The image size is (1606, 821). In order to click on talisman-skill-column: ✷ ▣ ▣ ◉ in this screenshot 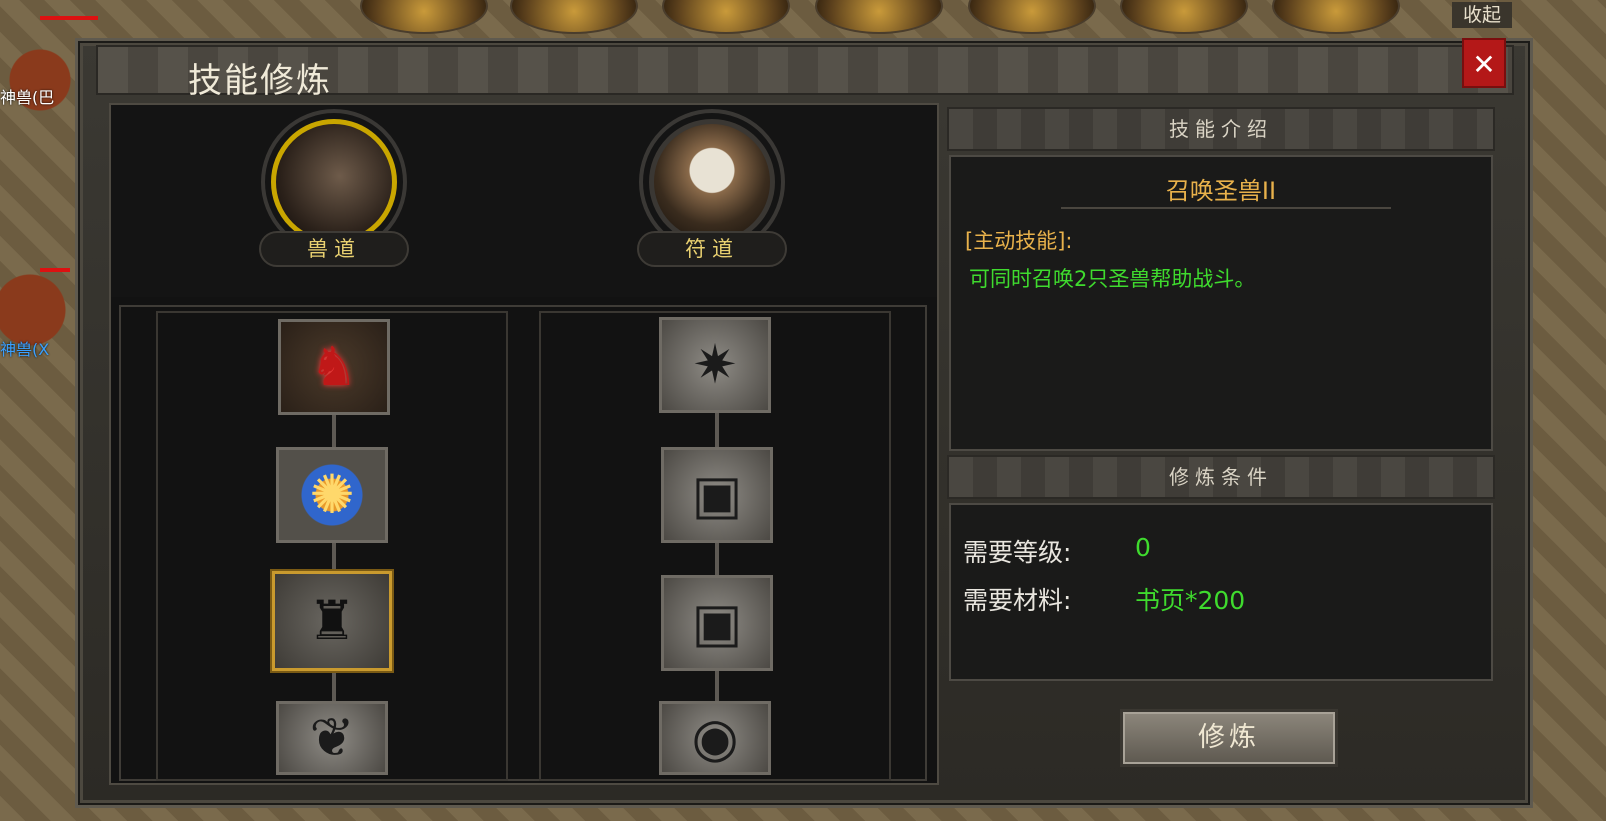, I will do `click(715, 546)`.